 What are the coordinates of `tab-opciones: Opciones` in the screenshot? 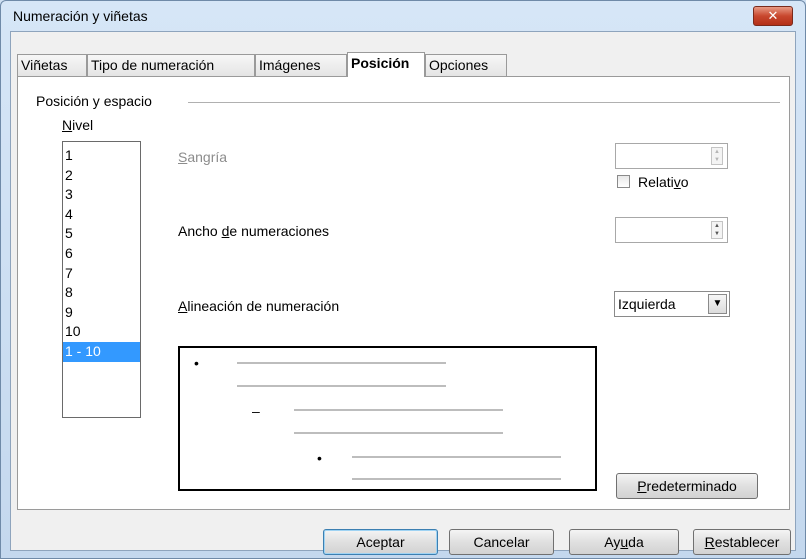 It's located at (466, 65).